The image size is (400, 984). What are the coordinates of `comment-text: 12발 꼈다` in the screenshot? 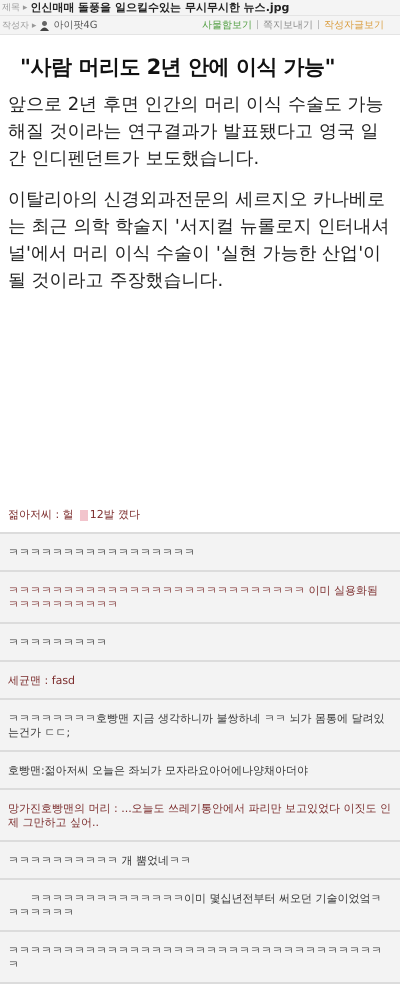 It's located at (115, 515).